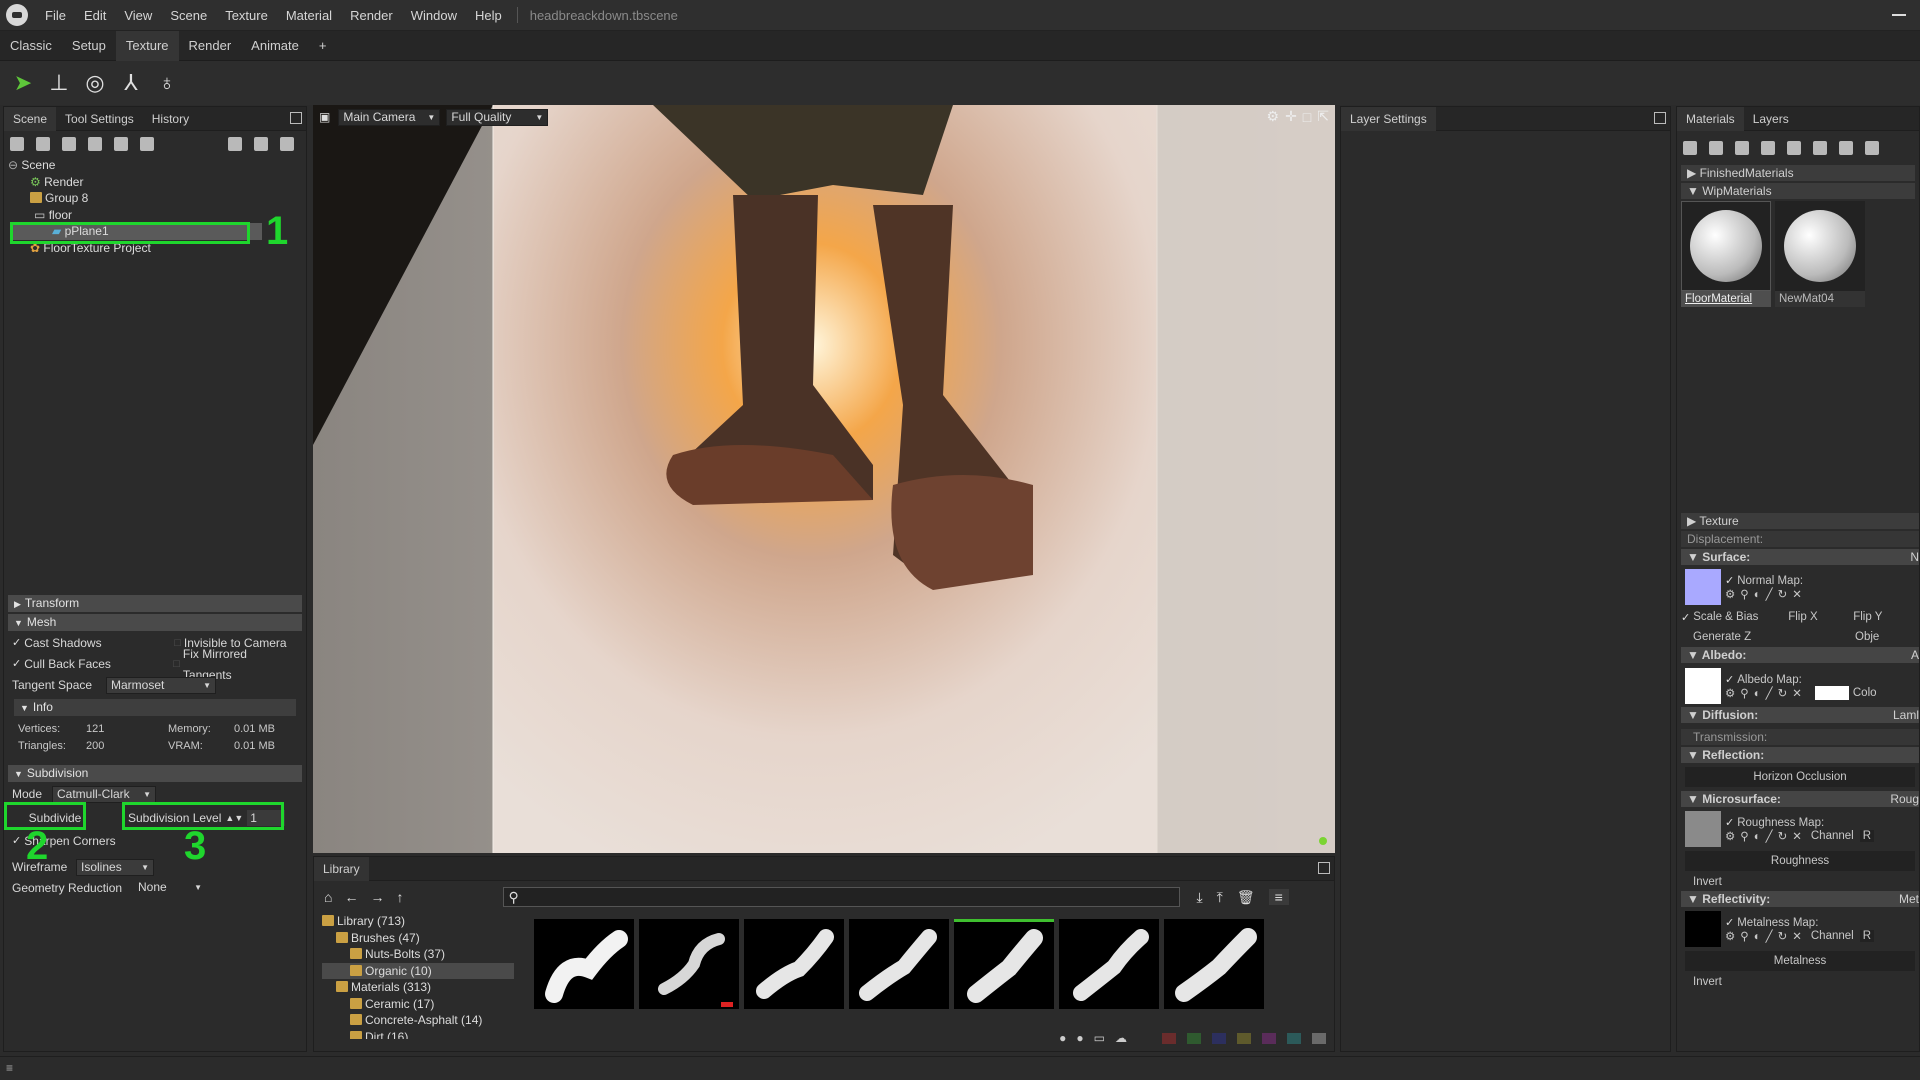 This screenshot has height=1080, width=1920. Describe the element at coordinates (147, 45) in the screenshot. I see `tab-texture: Texture` at that location.